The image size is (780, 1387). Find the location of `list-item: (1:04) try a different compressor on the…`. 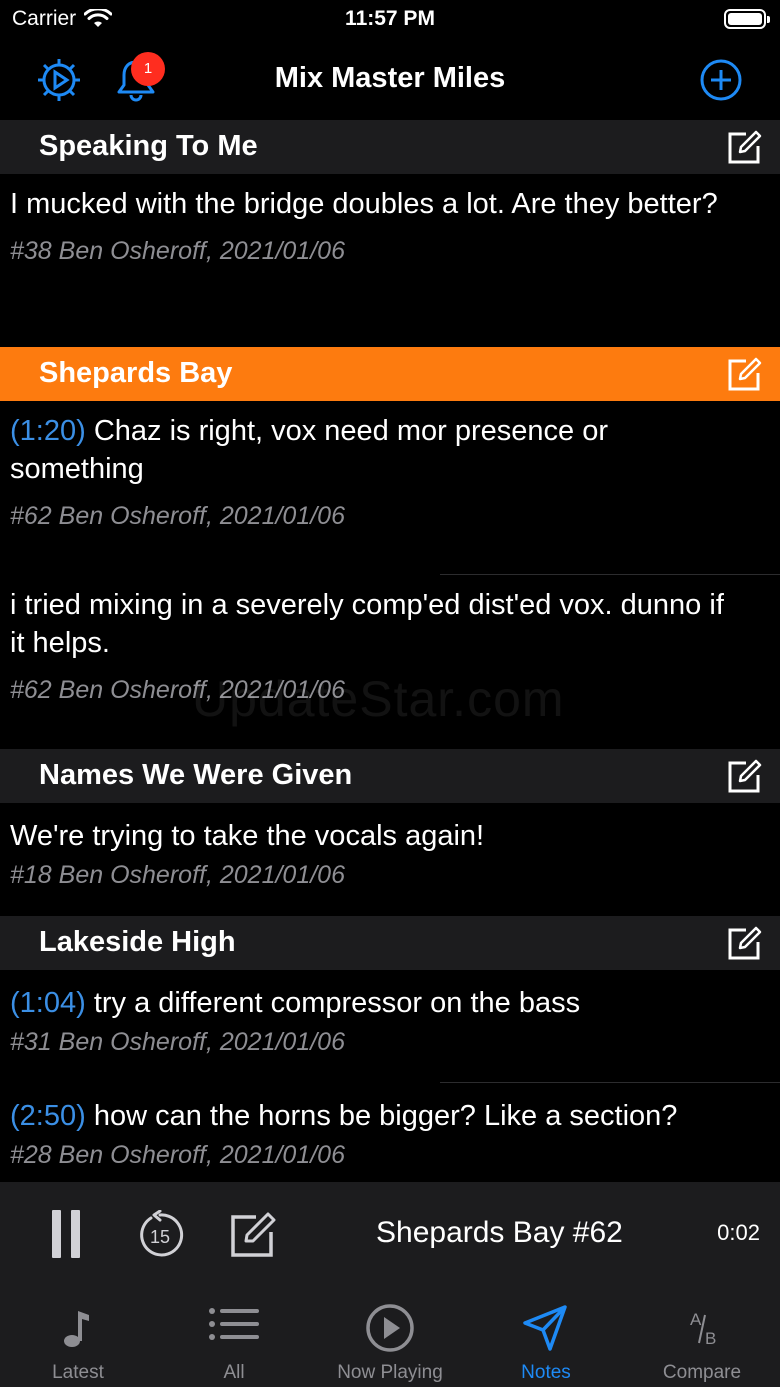

list-item: (1:04) try a different compressor on the… is located at coordinates (390, 1026).